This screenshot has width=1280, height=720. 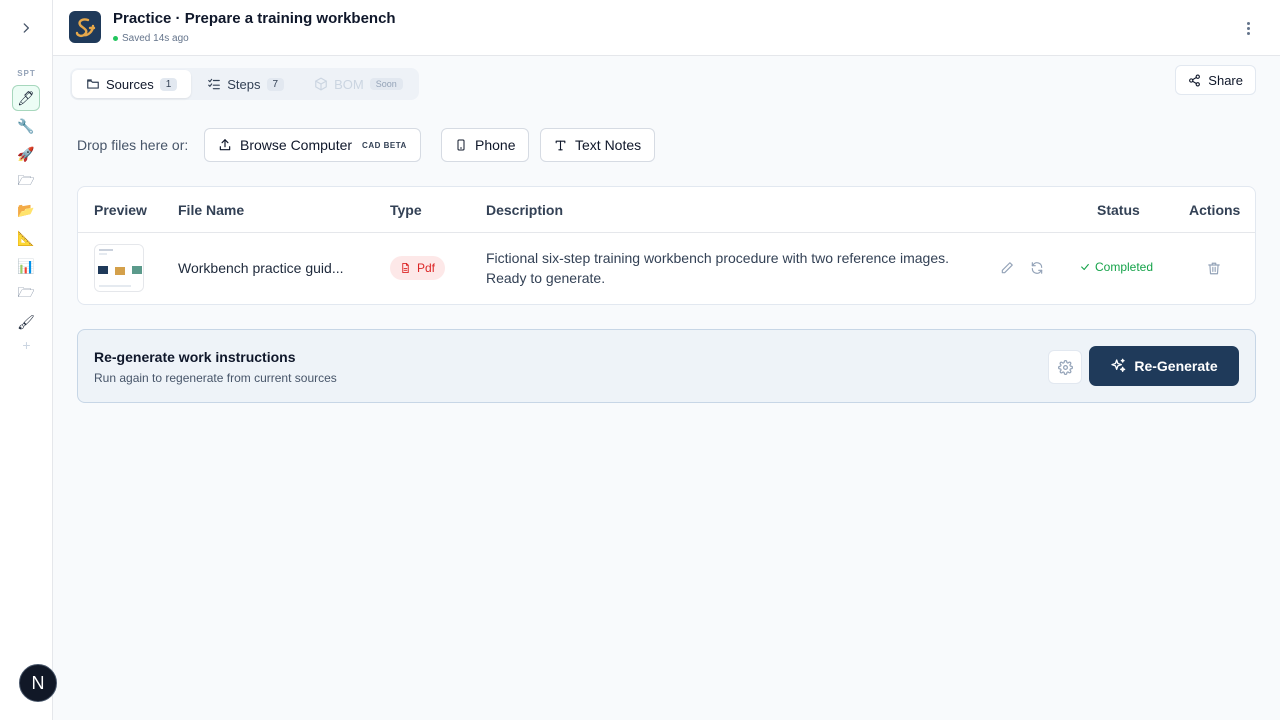 I want to click on tab-steps-count: 7, so click(x=275, y=84).